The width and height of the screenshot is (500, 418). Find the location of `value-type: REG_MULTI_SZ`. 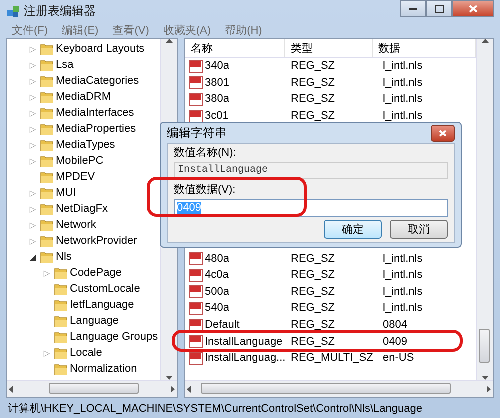

value-type: REG_MULTI_SZ is located at coordinates (332, 358).